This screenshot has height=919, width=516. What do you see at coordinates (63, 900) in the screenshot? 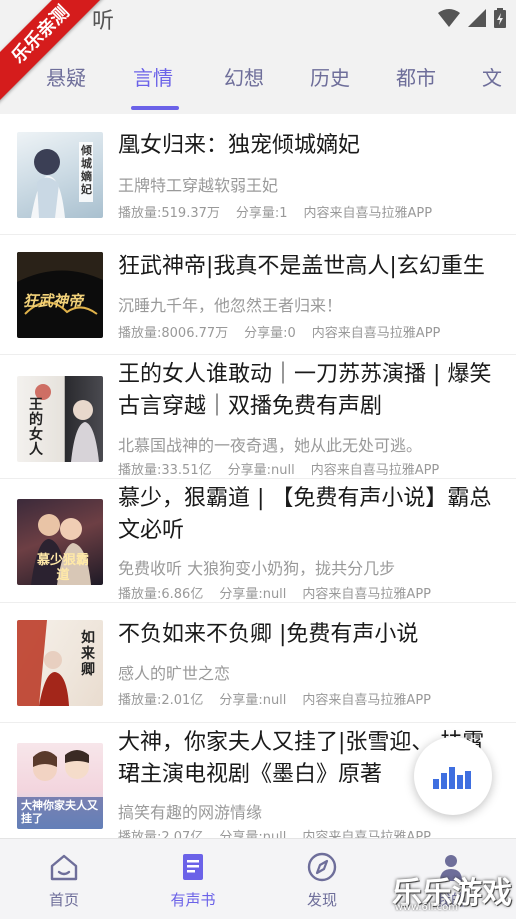
I see `nav-home-label: 首页` at bounding box center [63, 900].